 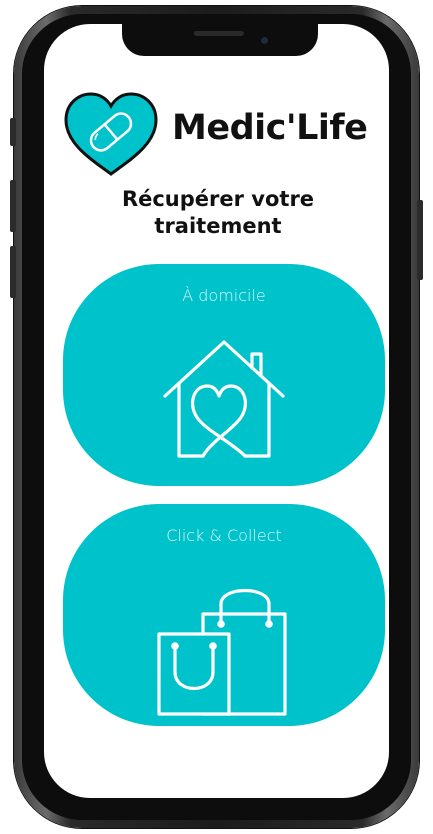 I want to click on home-delivery-label: À domicile, so click(x=224, y=295).